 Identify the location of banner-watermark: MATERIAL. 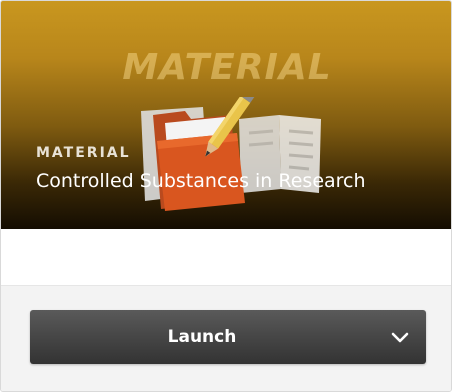
(227, 67).